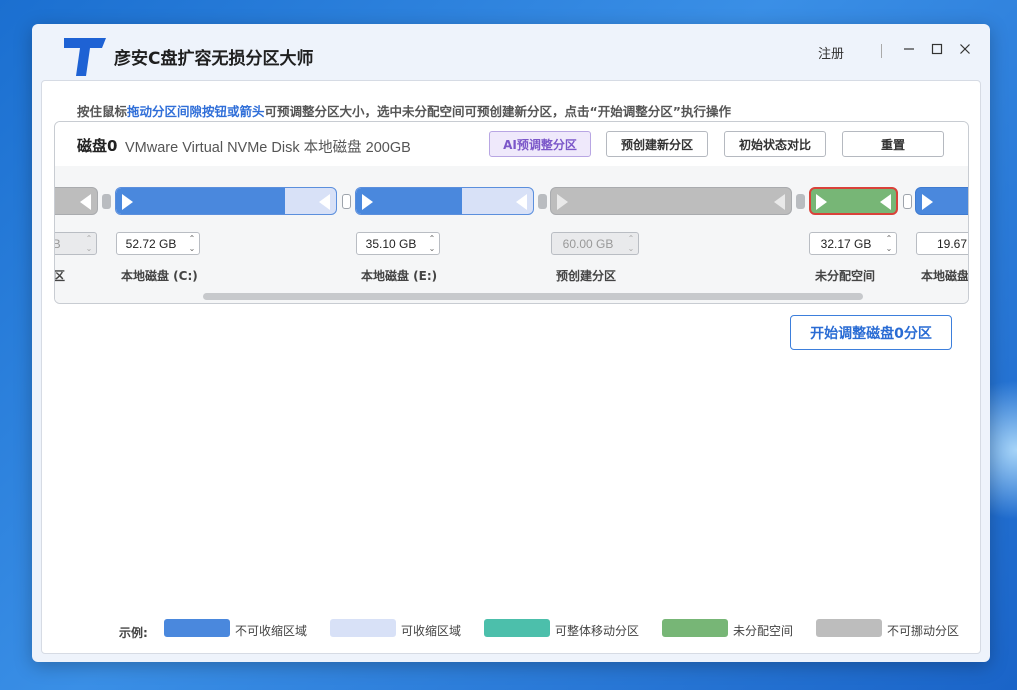 This screenshot has height=690, width=1017. What do you see at coordinates (85, 57) in the screenshot?
I see `app-logo-icon` at bounding box center [85, 57].